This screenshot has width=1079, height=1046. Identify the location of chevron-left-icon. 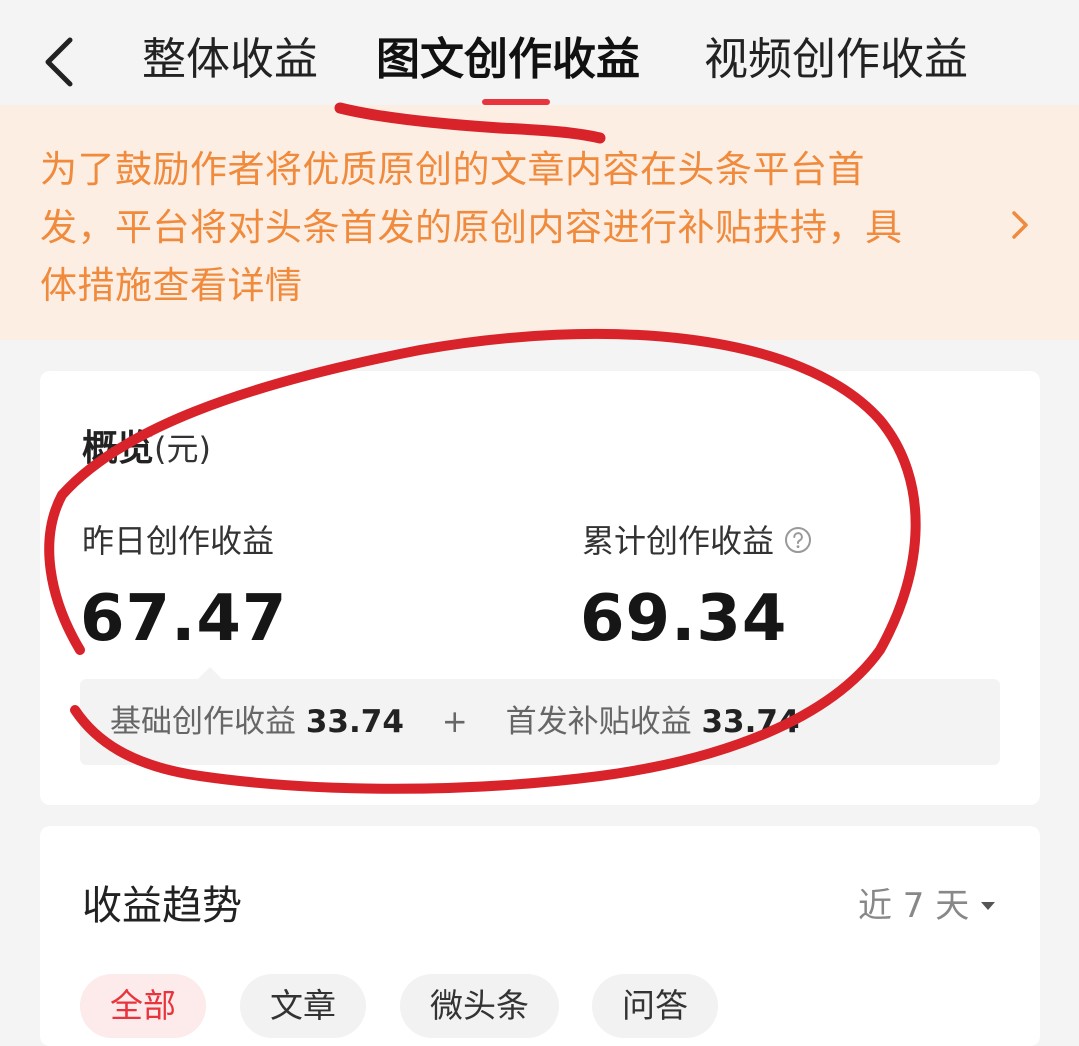
(59, 62).